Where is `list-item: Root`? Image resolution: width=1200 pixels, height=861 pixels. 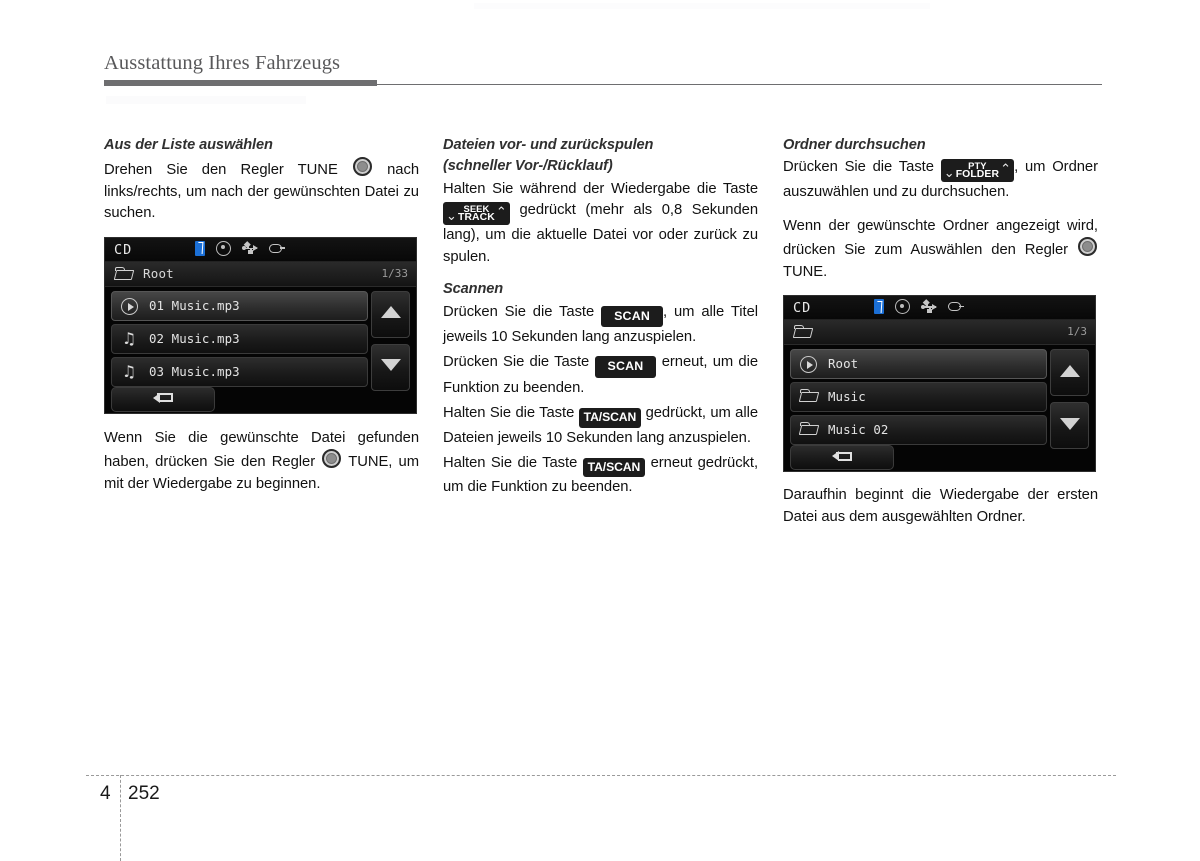
list-item: Root is located at coordinates (918, 364).